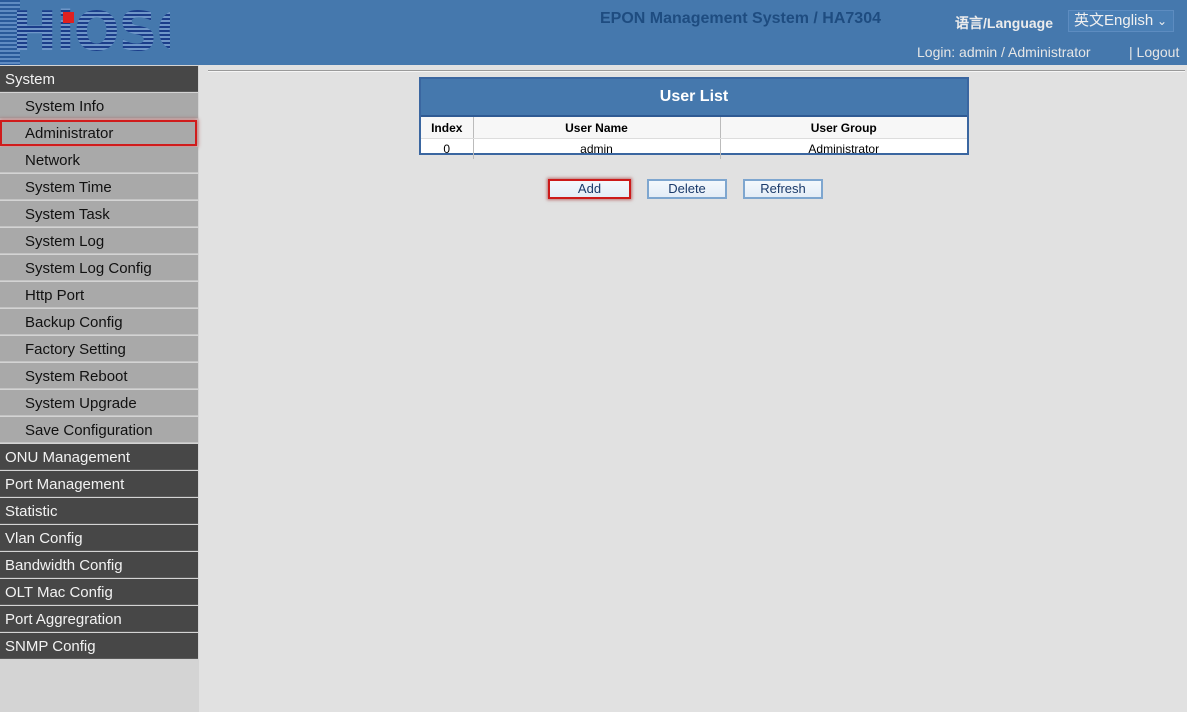 Image resolution: width=1187 pixels, height=712 pixels. What do you see at coordinates (99, 214) in the screenshot?
I see `sidebar-item-system-task: System Task` at bounding box center [99, 214].